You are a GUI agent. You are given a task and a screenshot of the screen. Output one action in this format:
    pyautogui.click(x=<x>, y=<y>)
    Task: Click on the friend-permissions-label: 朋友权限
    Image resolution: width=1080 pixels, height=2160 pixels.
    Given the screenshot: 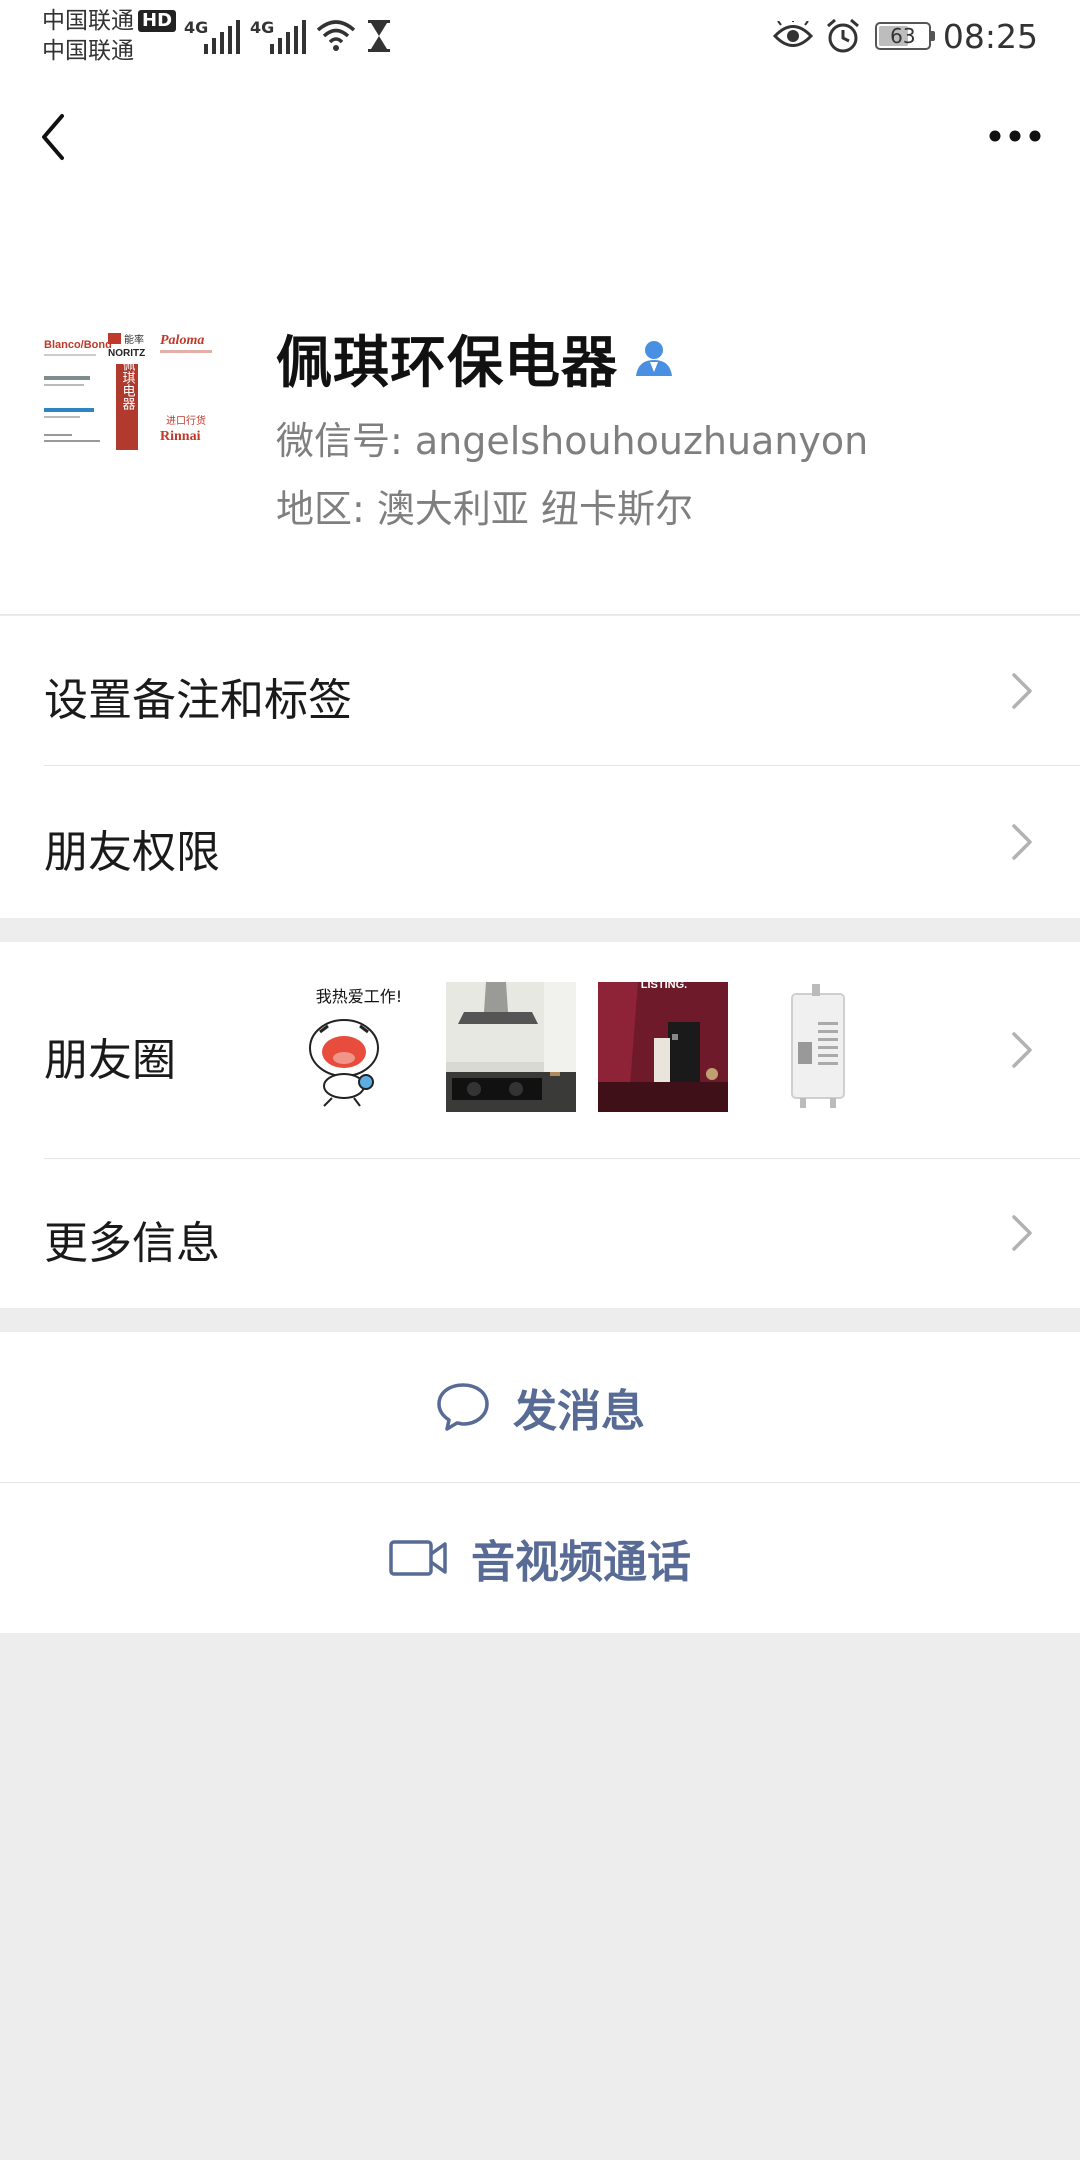 What is the action you would take?
    pyautogui.click(x=132, y=852)
    